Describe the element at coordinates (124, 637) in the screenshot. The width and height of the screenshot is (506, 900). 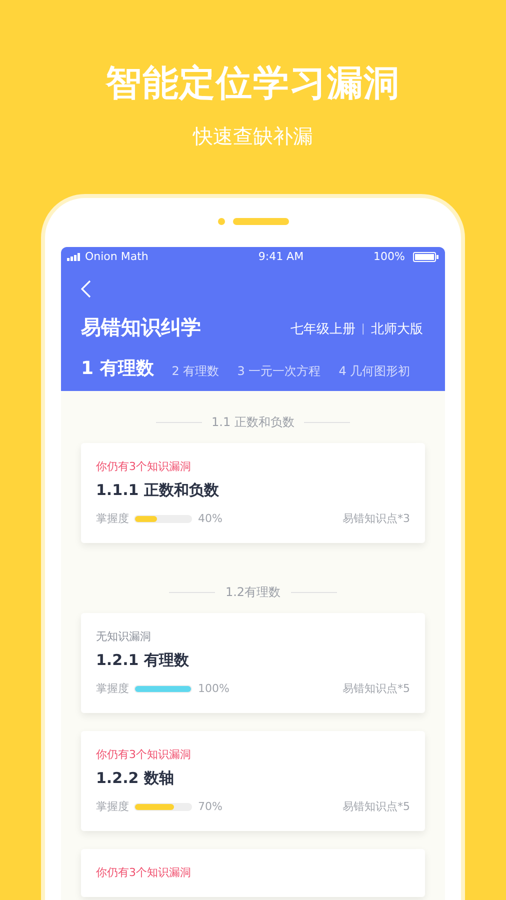
I see `gap-status: 无知识漏洞` at that location.